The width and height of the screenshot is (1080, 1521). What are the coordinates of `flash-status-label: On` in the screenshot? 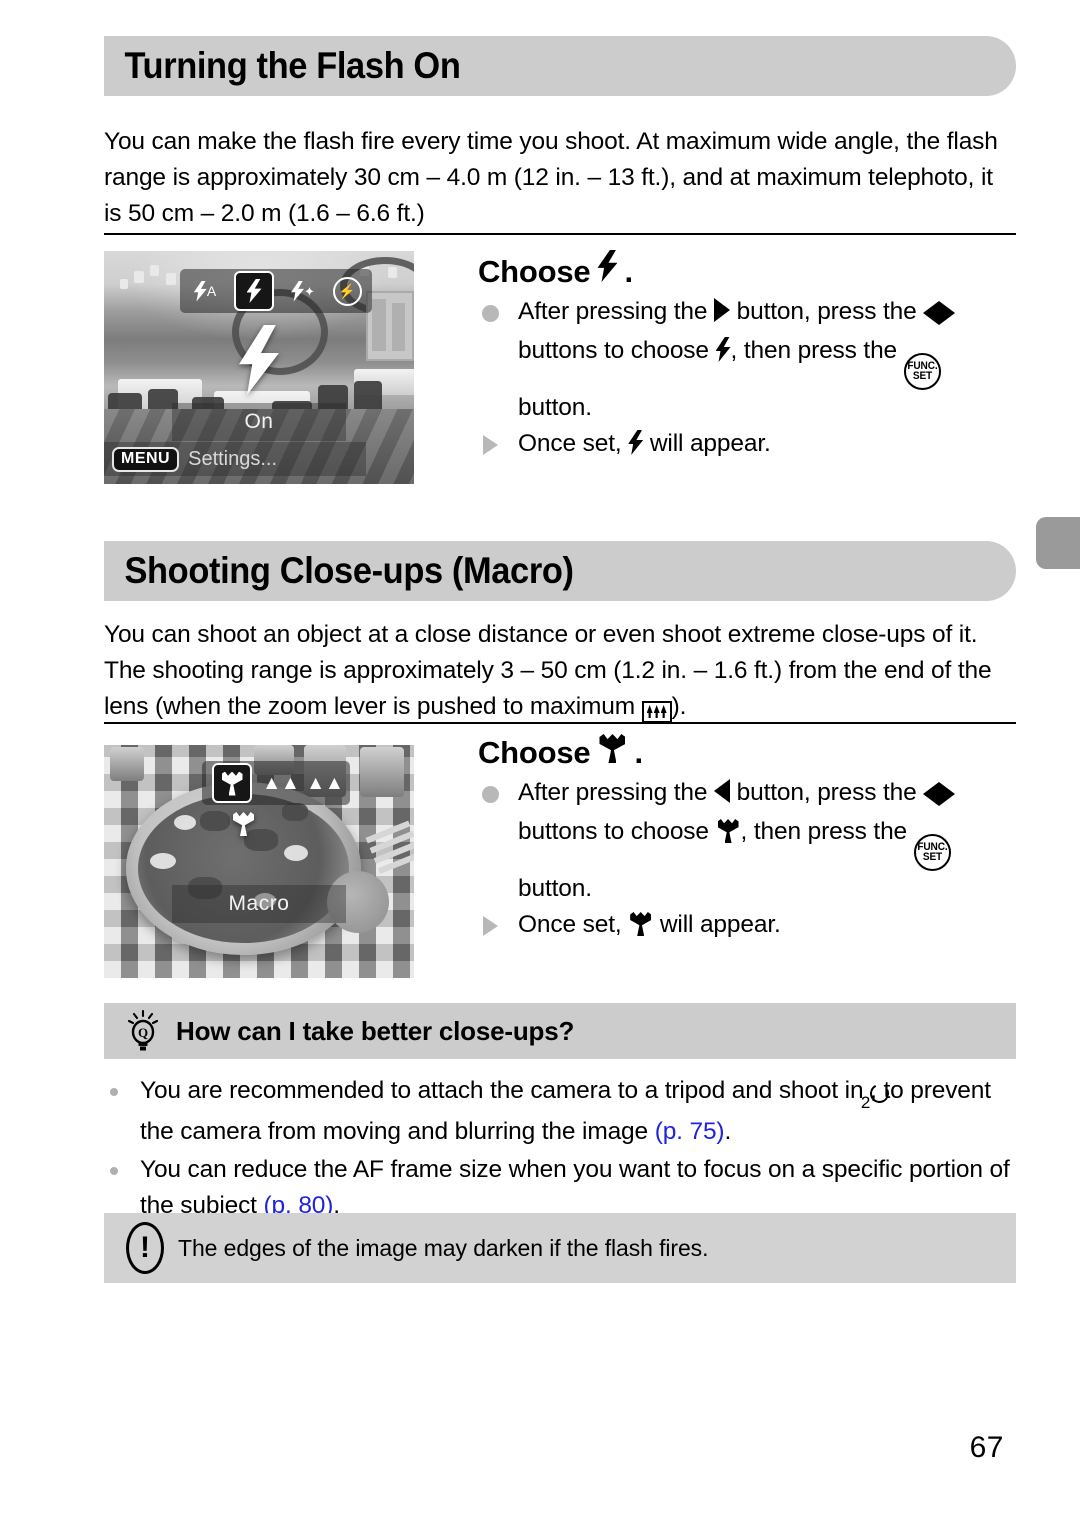 It's located at (259, 422).